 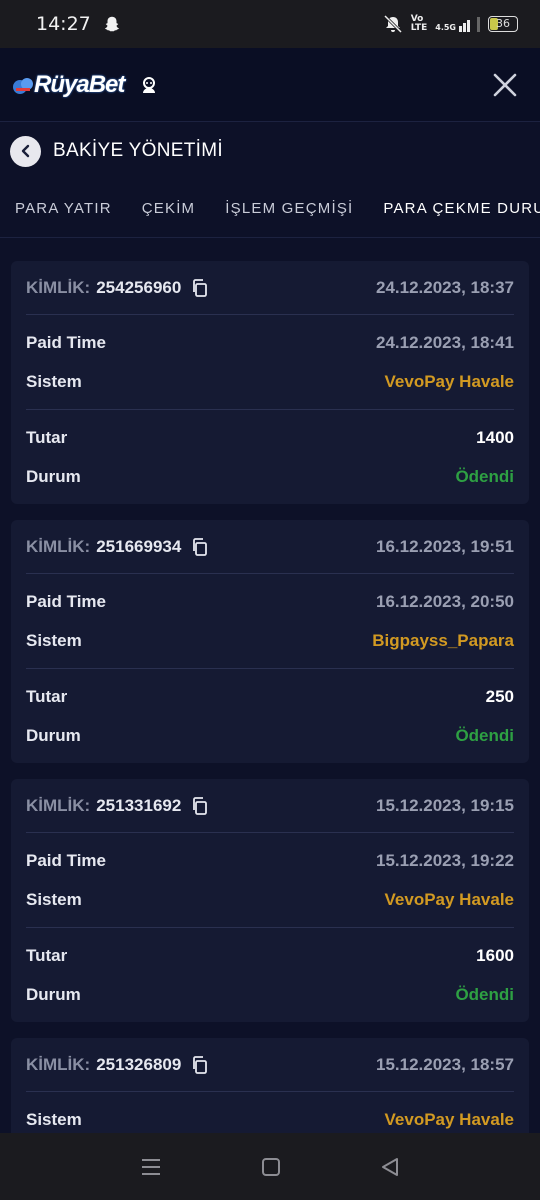 What do you see at coordinates (139, 805) in the screenshot?
I see `transaction-id: 251331692` at bounding box center [139, 805].